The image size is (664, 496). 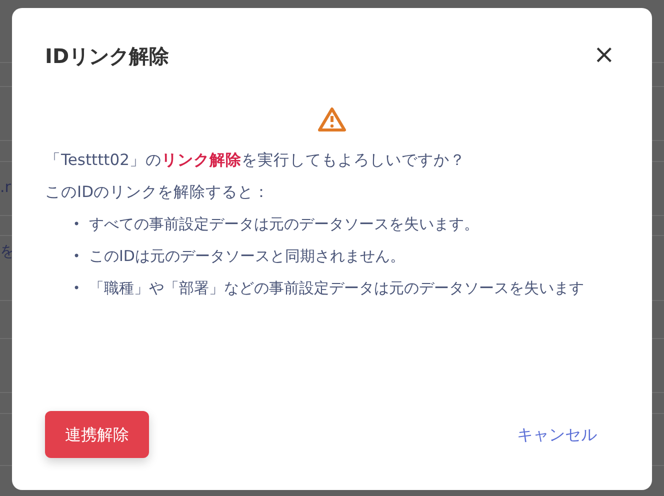 I want to click on warning-icon, so click(x=332, y=119).